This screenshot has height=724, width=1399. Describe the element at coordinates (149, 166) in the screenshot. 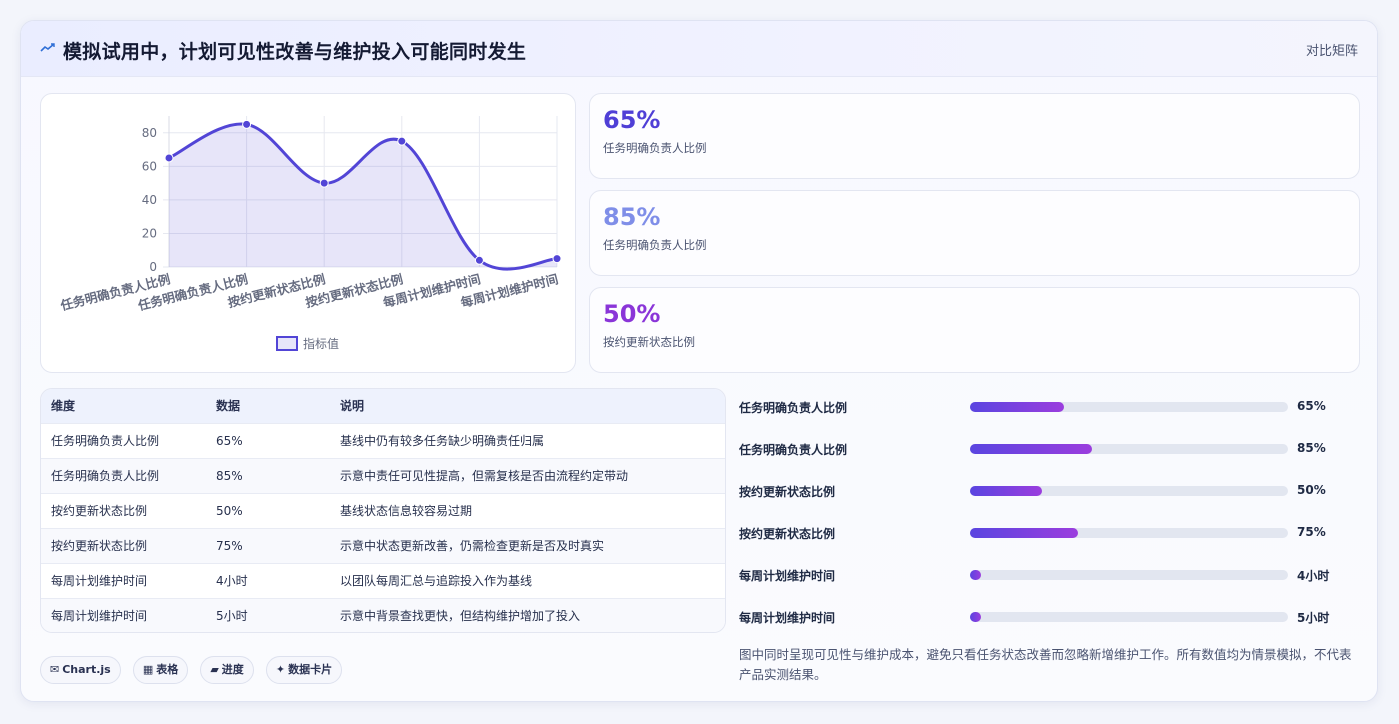

I see `y-tick-label: 60` at that location.